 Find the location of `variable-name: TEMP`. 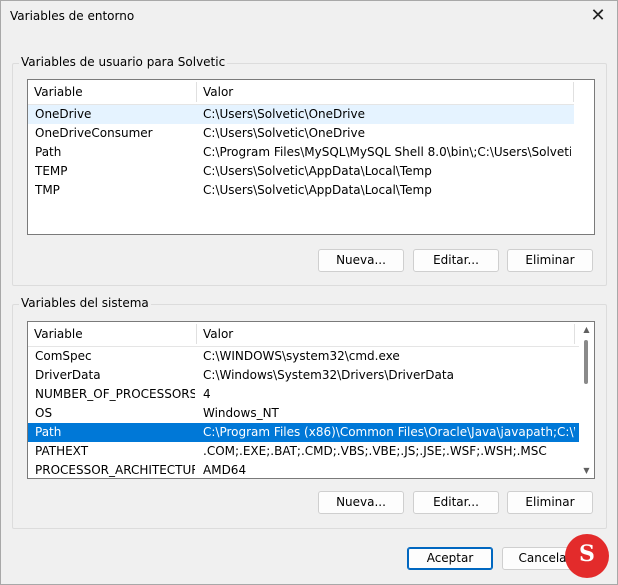

variable-name: TEMP is located at coordinates (51, 171).